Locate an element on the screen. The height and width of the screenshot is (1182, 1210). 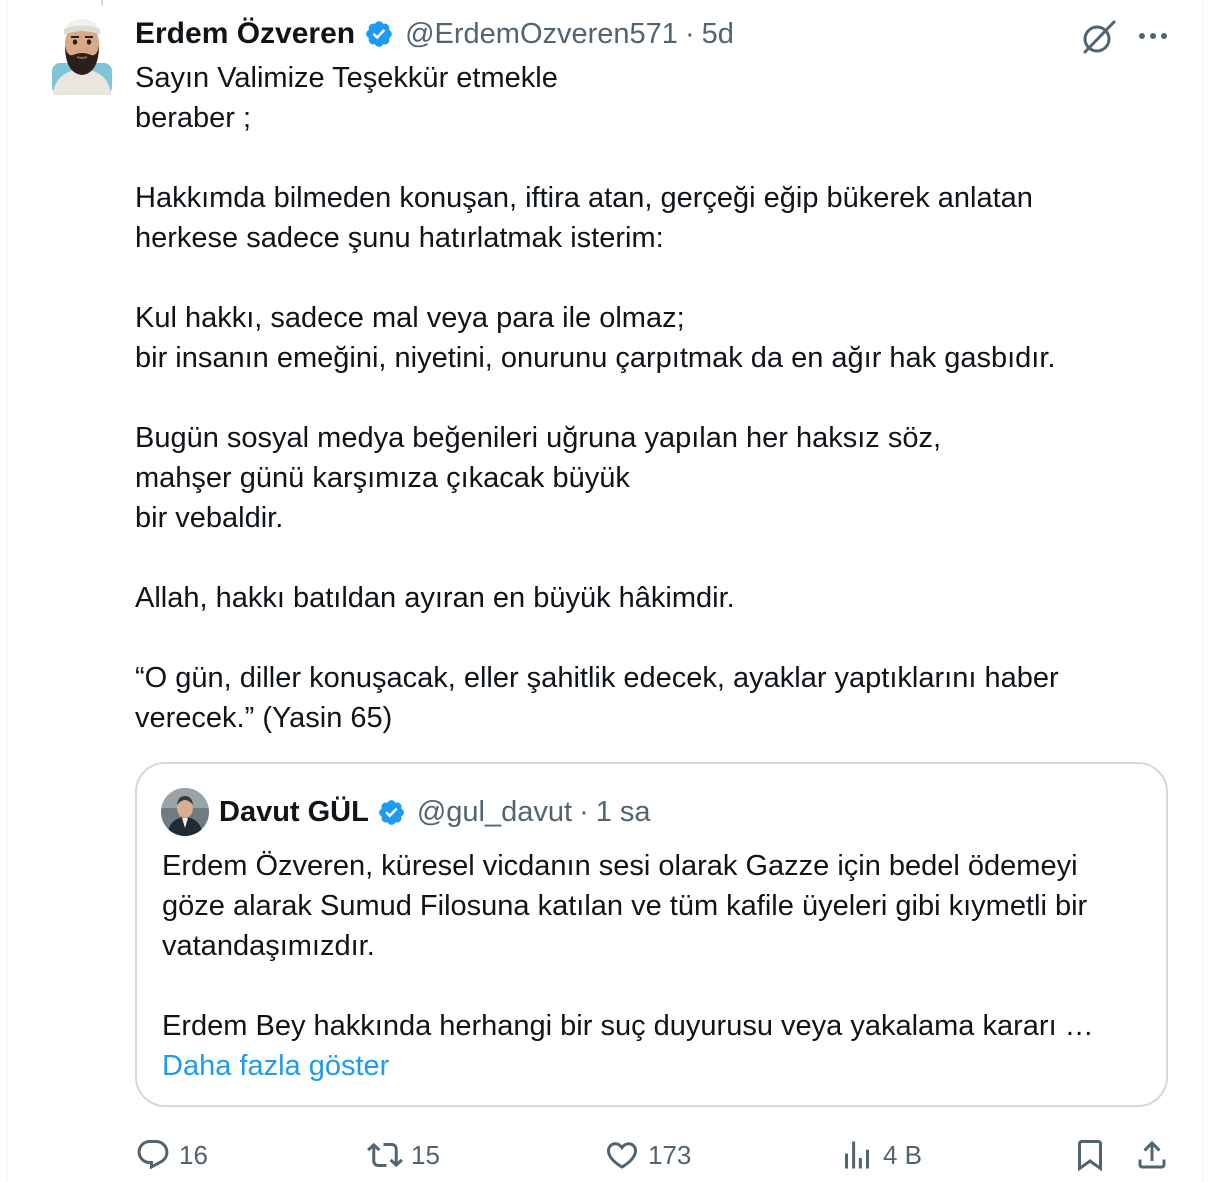
reply-button: 16 is located at coordinates (171, 1155).